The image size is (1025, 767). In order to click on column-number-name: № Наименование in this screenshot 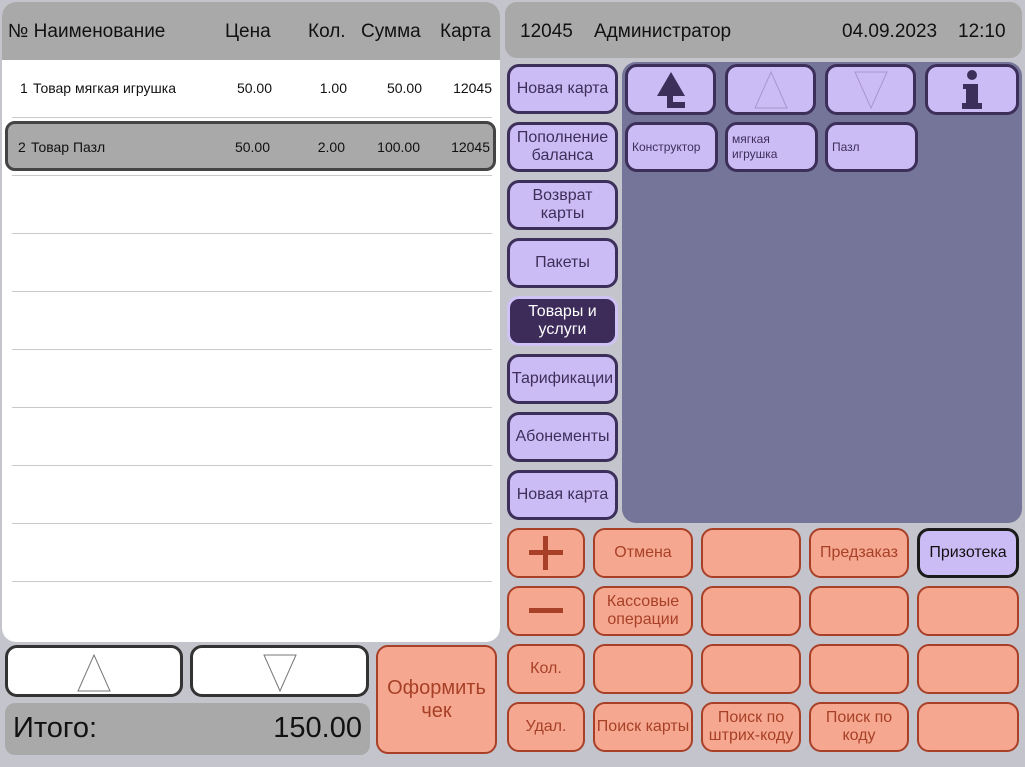, I will do `click(87, 31)`.